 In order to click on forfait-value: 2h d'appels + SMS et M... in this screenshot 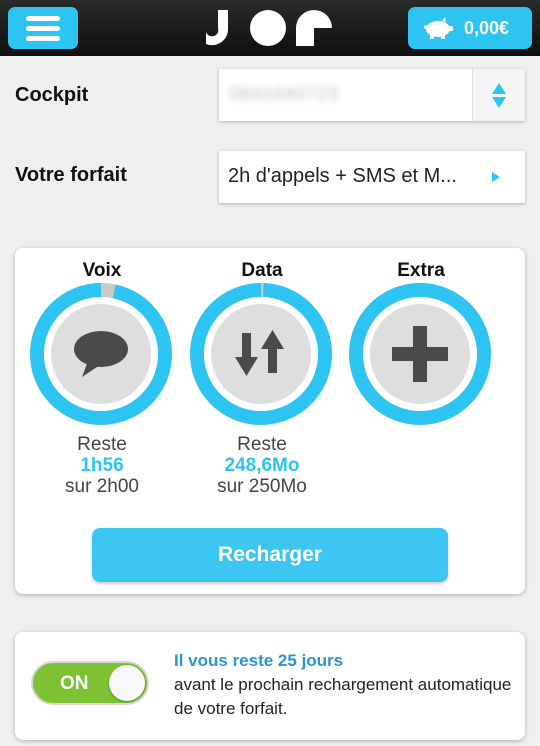, I will do `click(342, 176)`.